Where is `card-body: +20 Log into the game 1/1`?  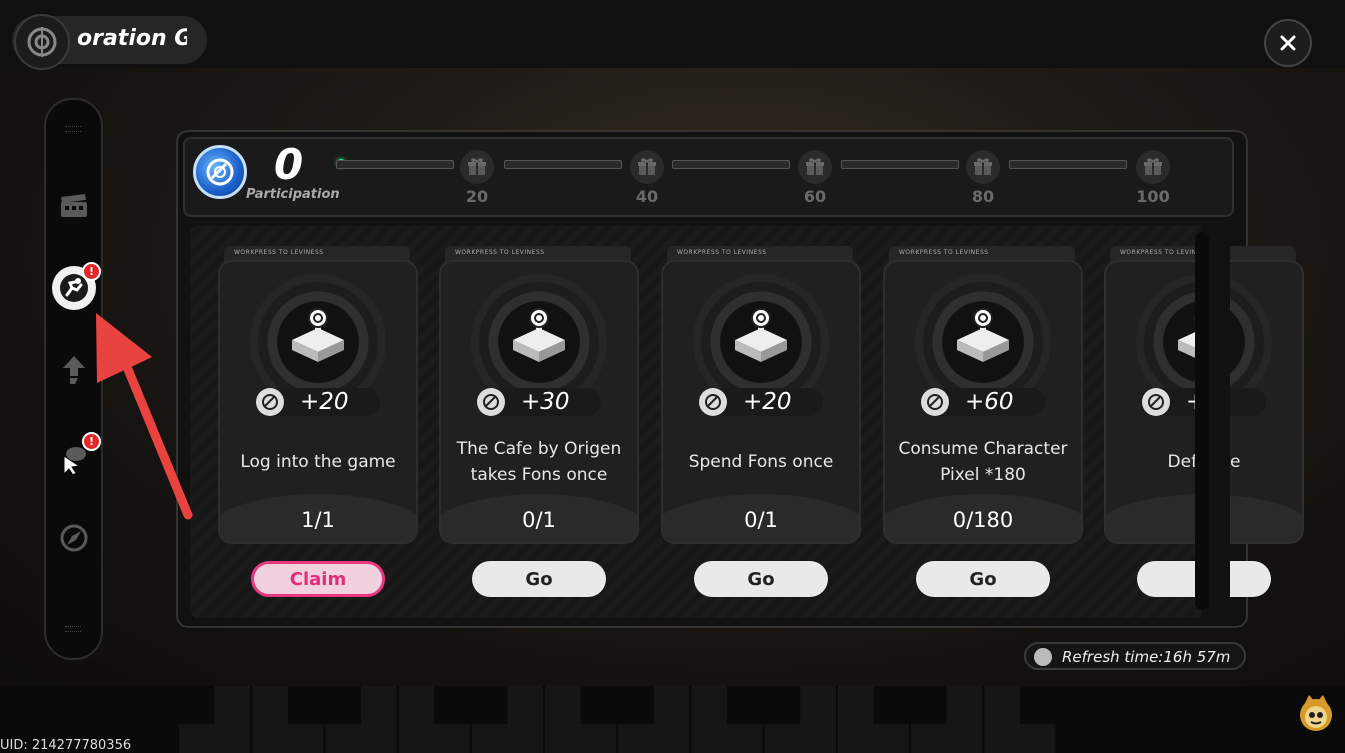 card-body: +20 Log into the game 1/1 is located at coordinates (318, 402).